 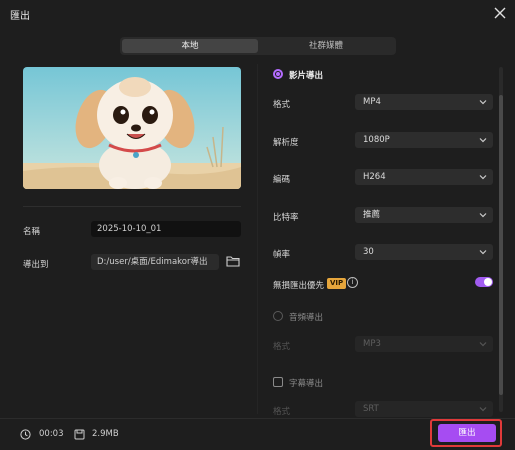 What do you see at coordinates (424, 140) in the screenshot?
I see `resolution-select: 1080P` at bounding box center [424, 140].